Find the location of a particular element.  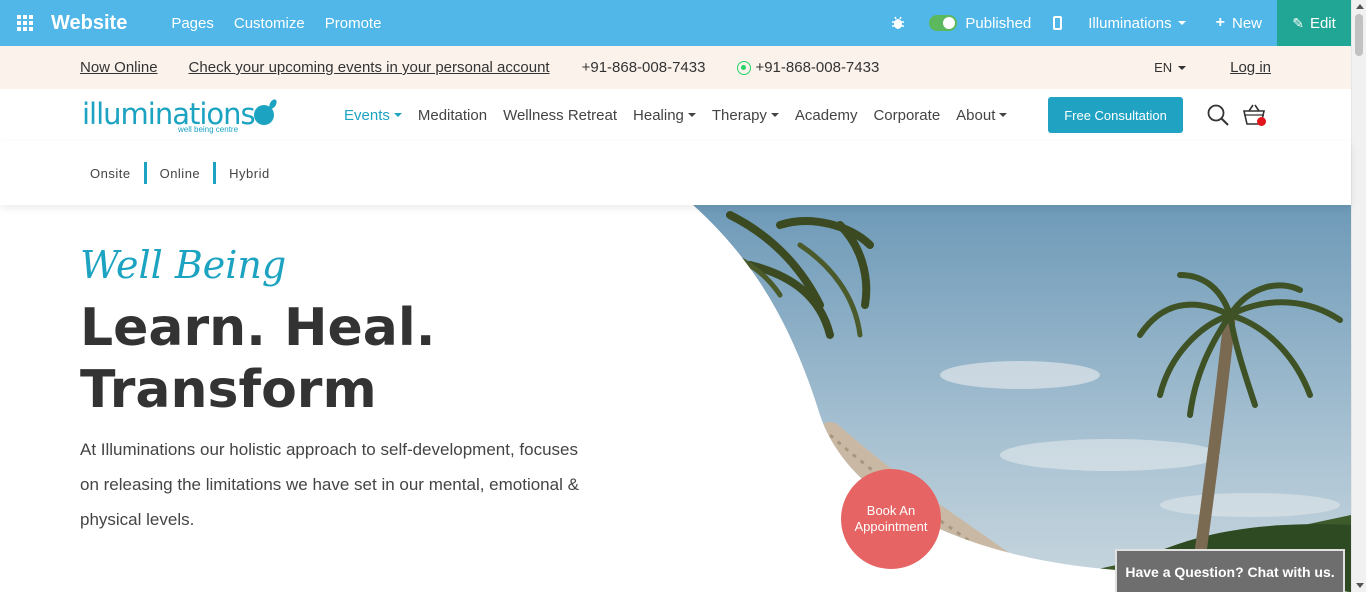

hero-headline-line2: Transform is located at coordinates (228, 390).